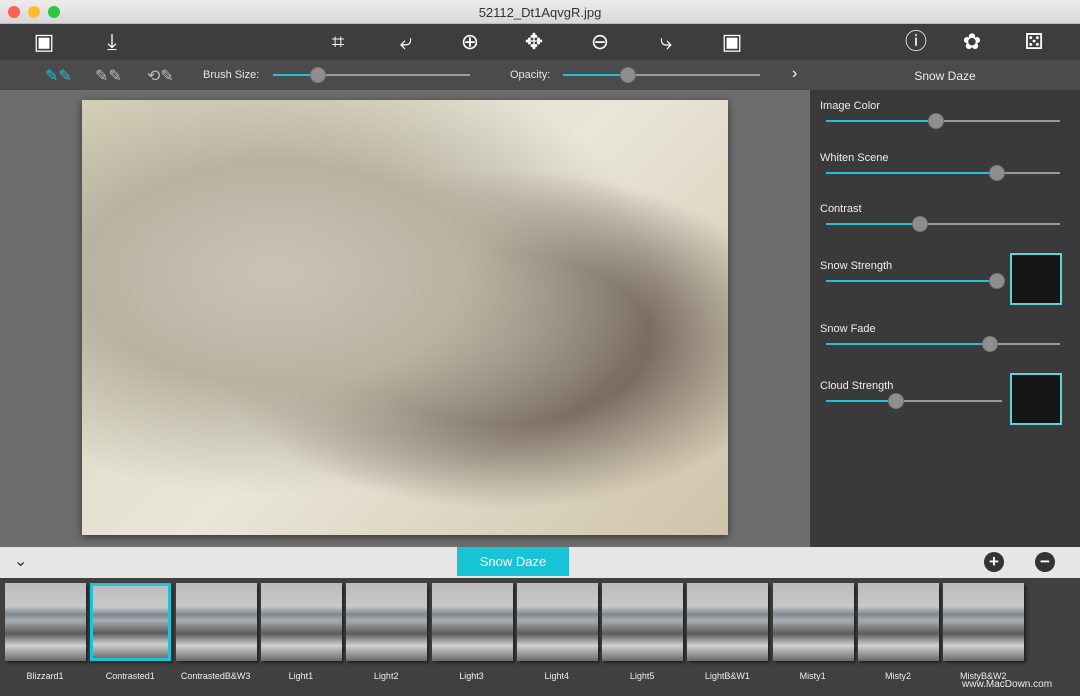  What do you see at coordinates (812, 676) in the screenshot?
I see `preset-name: Misty1` at bounding box center [812, 676].